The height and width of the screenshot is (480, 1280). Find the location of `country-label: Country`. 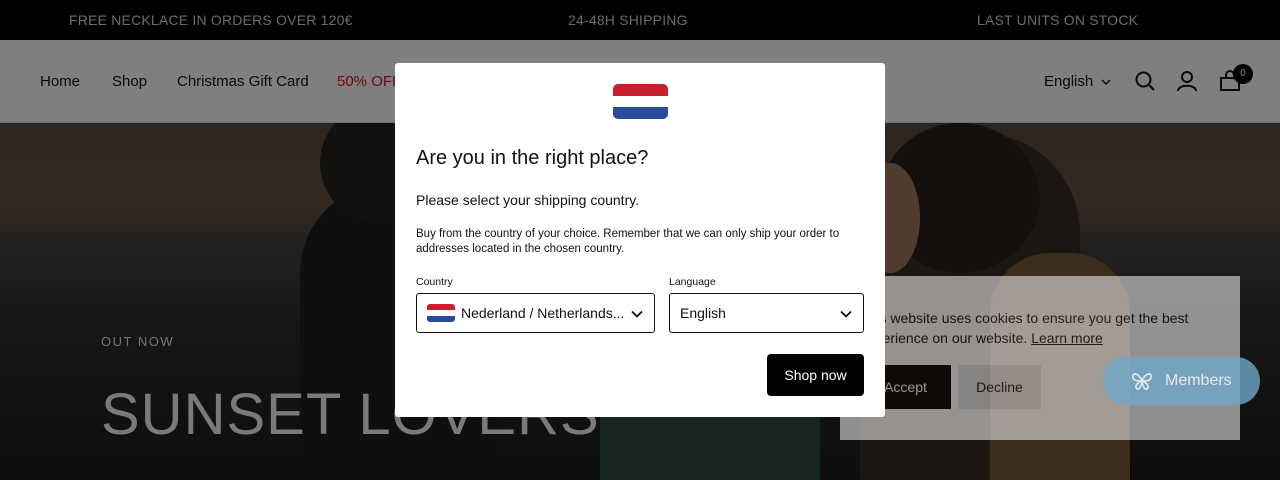

country-label: Country is located at coordinates (434, 282).